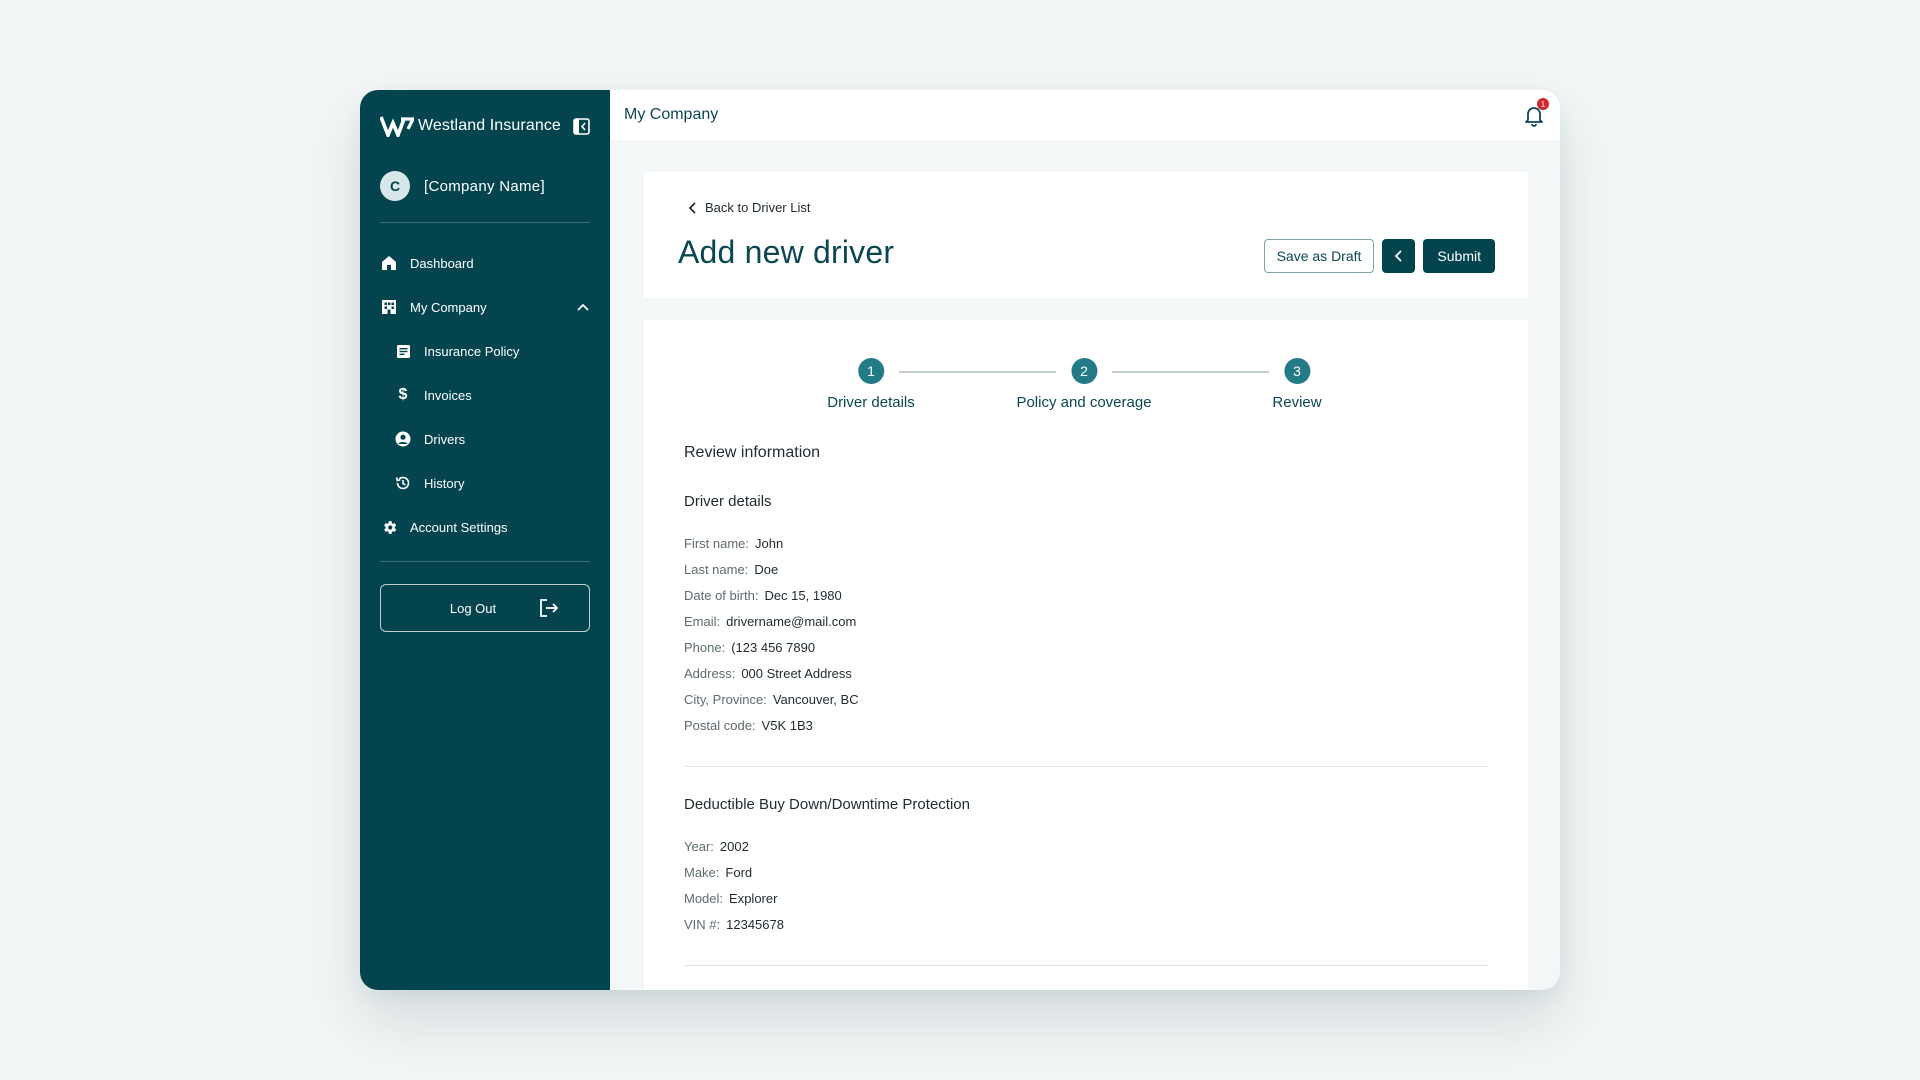 The width and height of the screenshot is (1920, 1080). I want to click on field-value: (123 456 7890, so click(773, 647).